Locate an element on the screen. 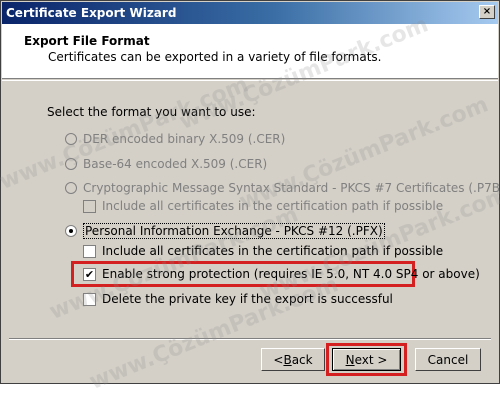 The height and width of the screenshot is (395, 500). title-bar: Certificate Export Wizard × is located at coordinates (250, 13).